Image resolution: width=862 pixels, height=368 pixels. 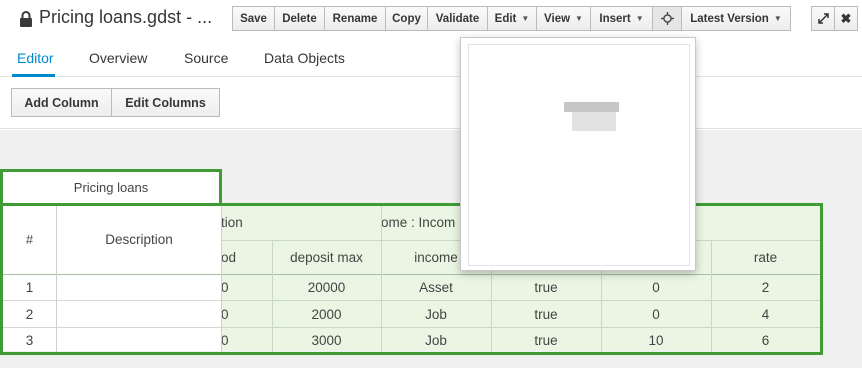 I want to click on editor-tabs: Editor Overview Source Data Objects, so click(x=431, y=57).